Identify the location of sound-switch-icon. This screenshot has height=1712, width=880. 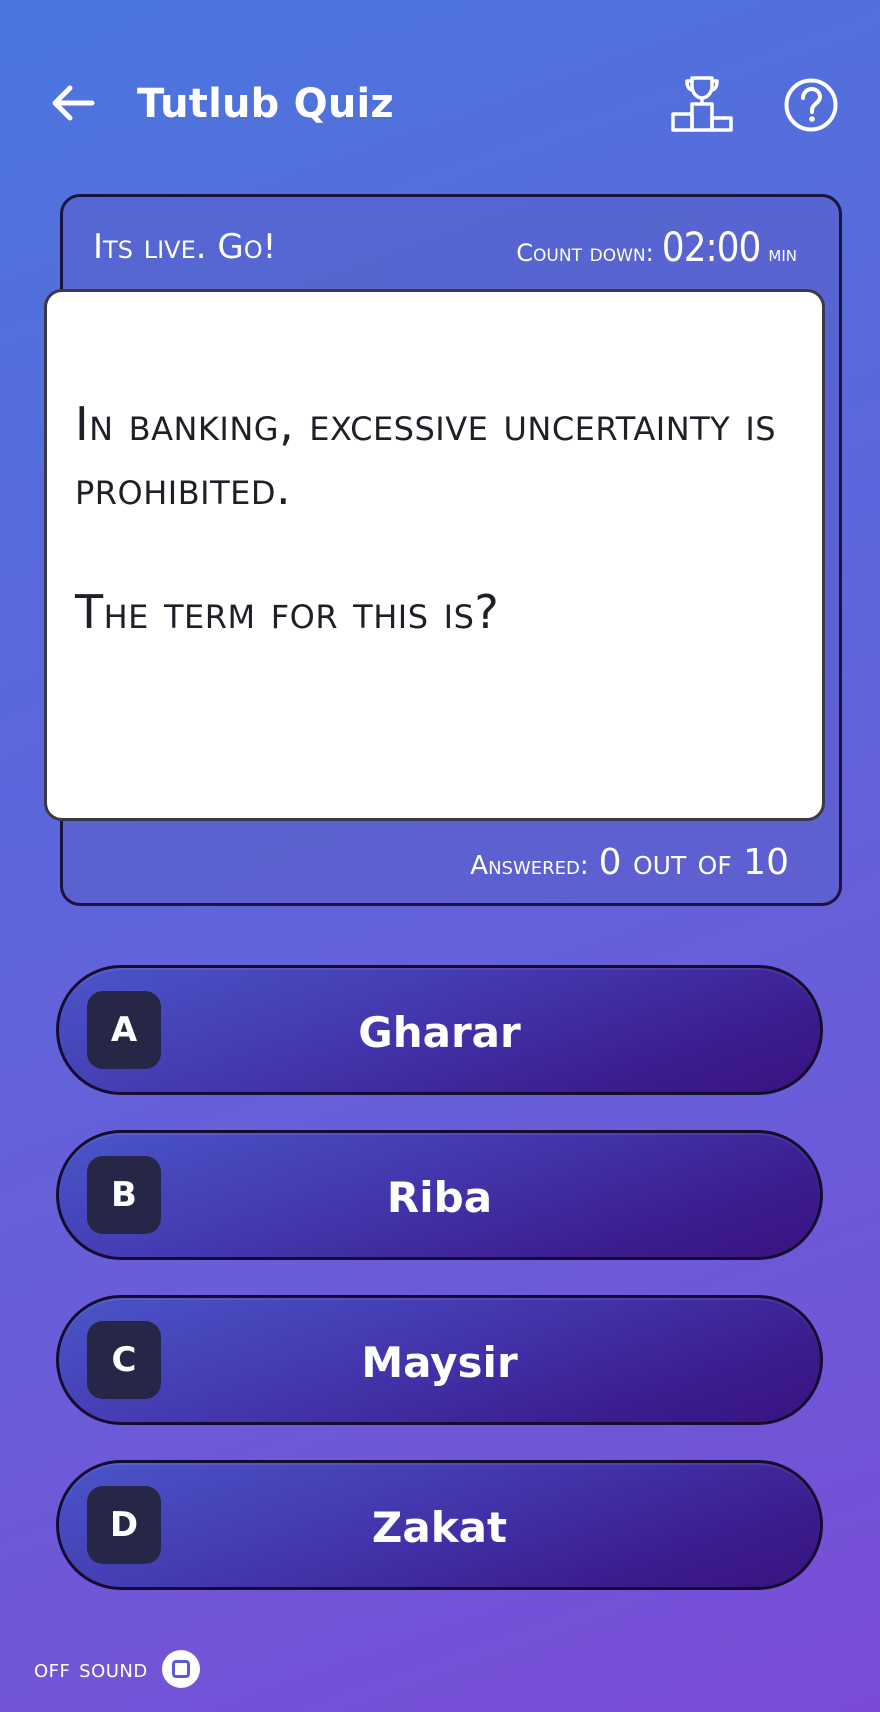
(180, 1669).